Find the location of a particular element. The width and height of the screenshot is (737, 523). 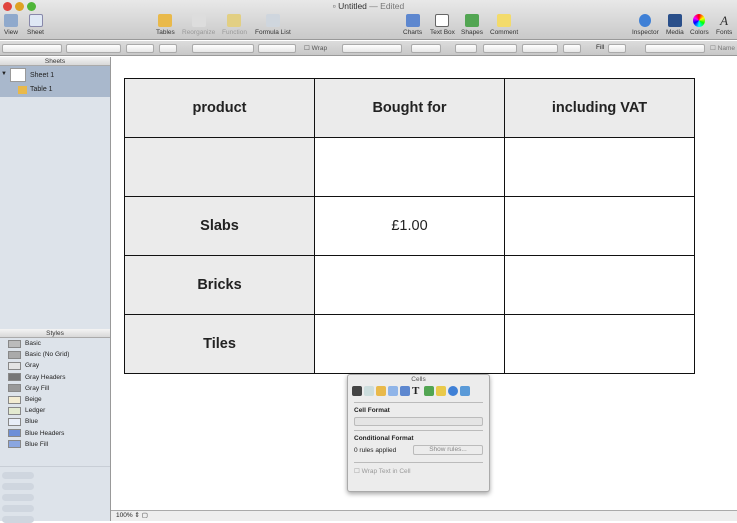

style-item: Gray Fill is located at coordinates (55, 388).